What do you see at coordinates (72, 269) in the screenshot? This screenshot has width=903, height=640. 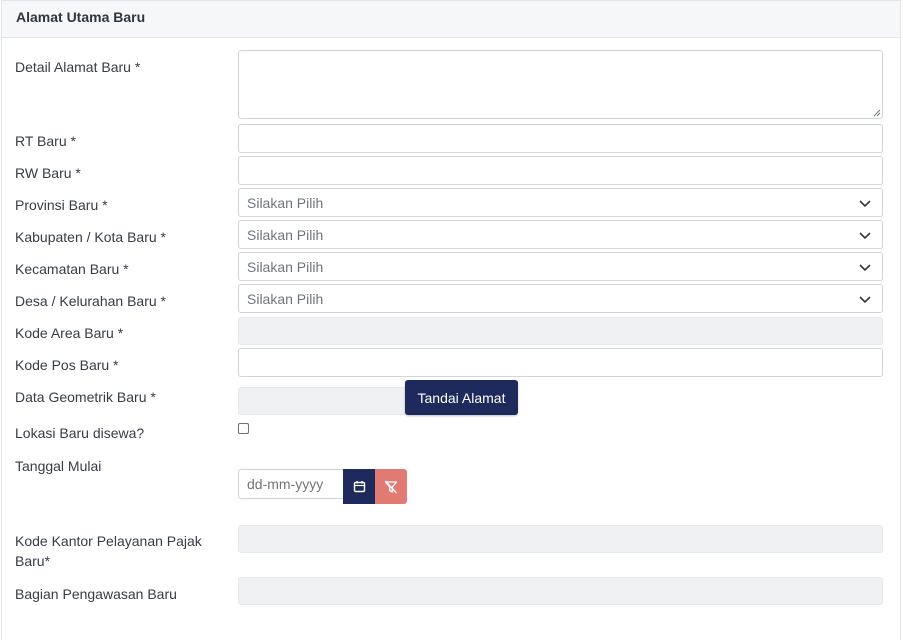 I see `kecamatan-label: Kecamatan Baru *` at bounding box center [72, 269].